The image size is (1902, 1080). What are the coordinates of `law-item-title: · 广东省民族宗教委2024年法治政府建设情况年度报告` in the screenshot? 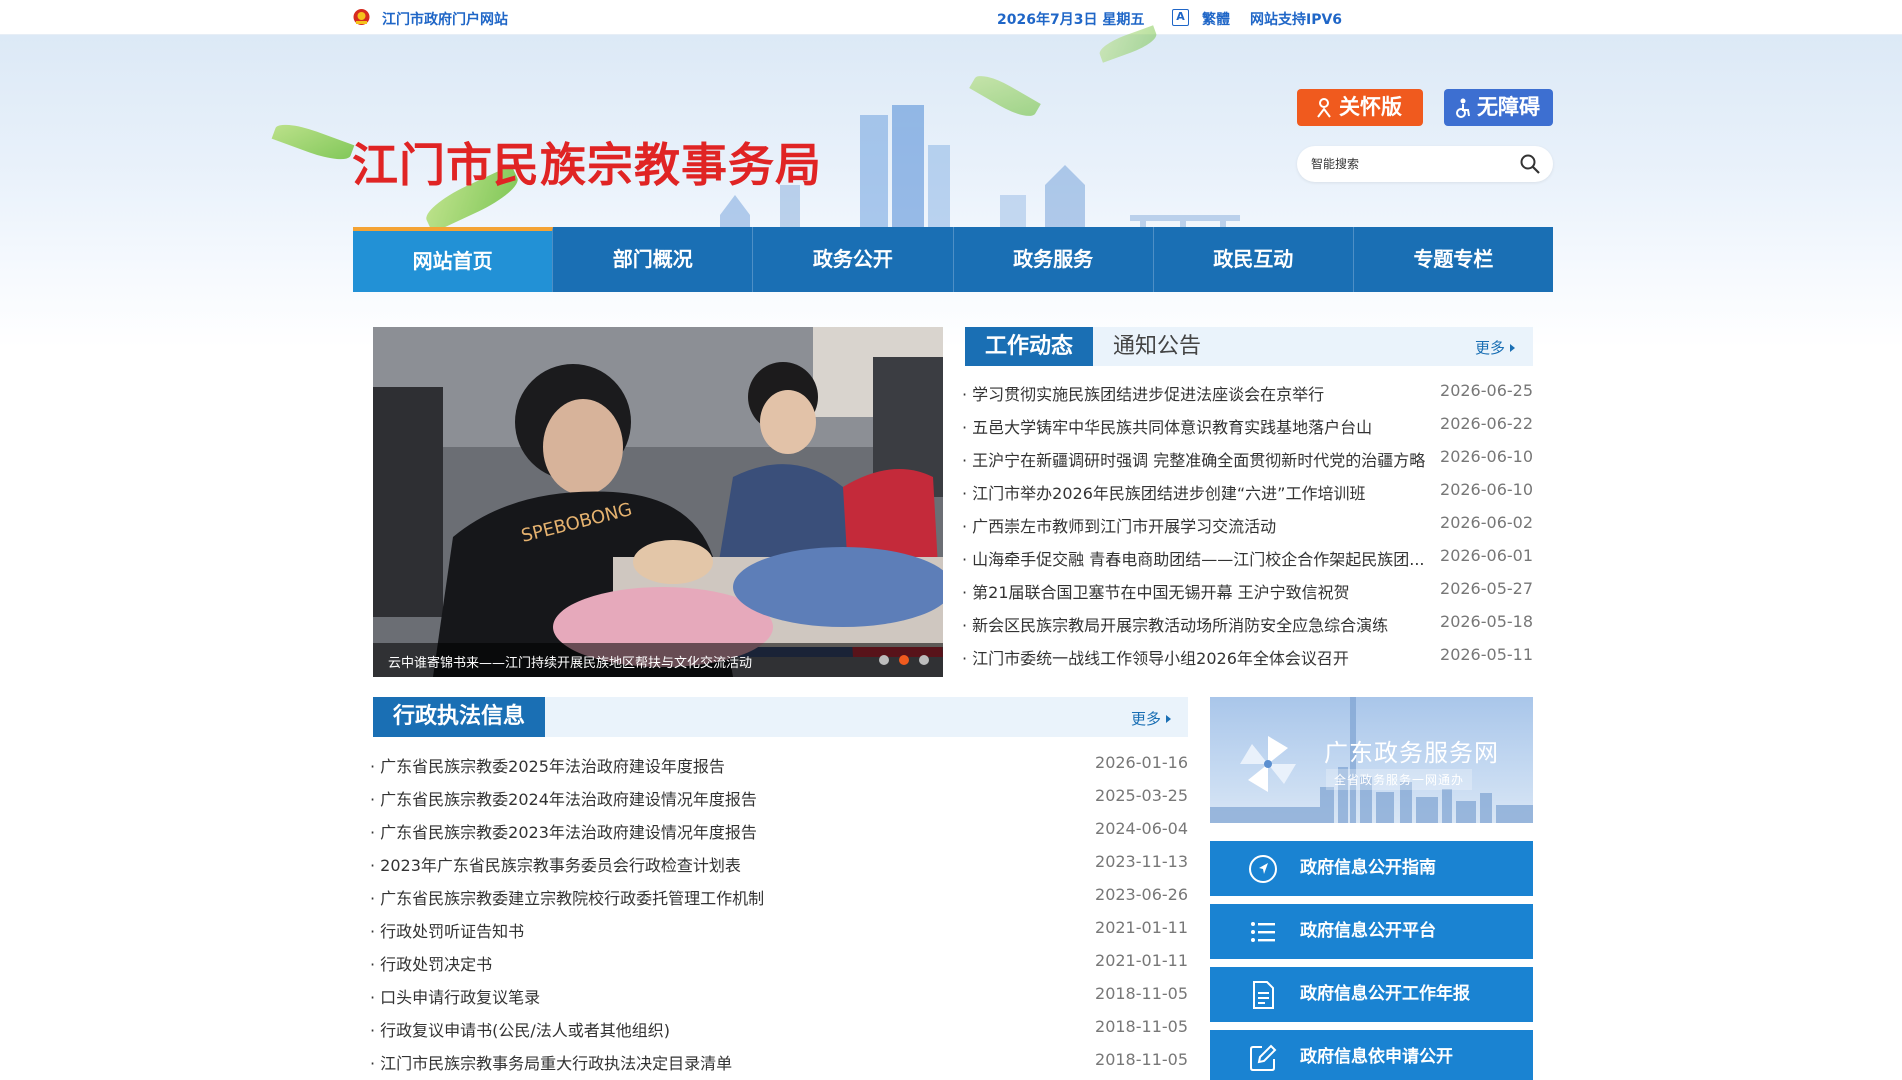 It's located at (563, 798).